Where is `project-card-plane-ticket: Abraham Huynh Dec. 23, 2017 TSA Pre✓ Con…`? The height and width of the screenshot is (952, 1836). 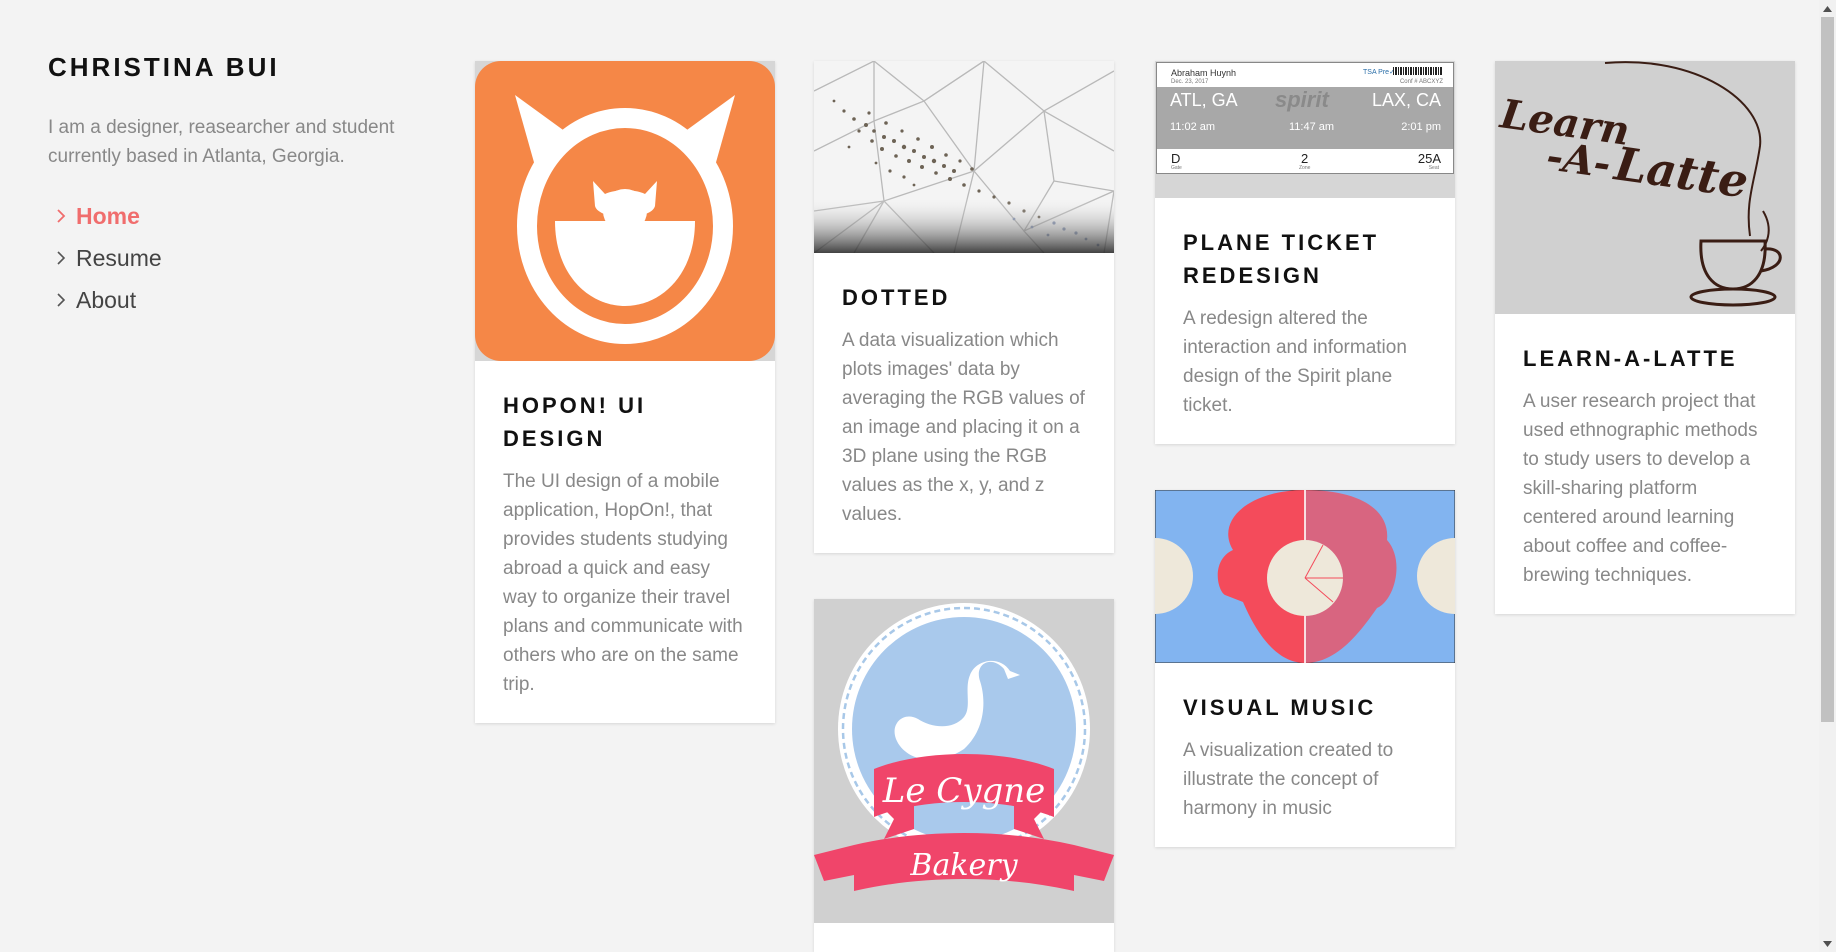 project-card-plane-ticket: Abraham Huynh Dec. 23, 2017 TSA Pre✓ Con… is located at coordinates (1305, 252).